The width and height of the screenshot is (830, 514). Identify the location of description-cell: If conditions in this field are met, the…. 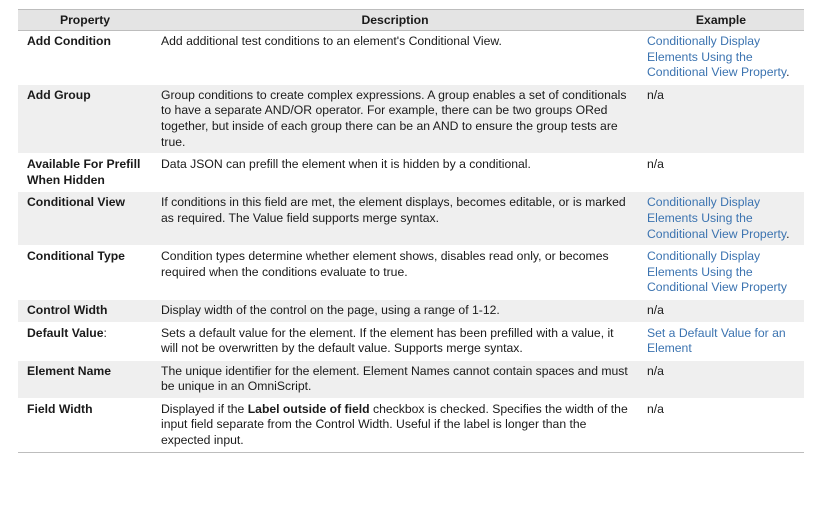
(395, 219).